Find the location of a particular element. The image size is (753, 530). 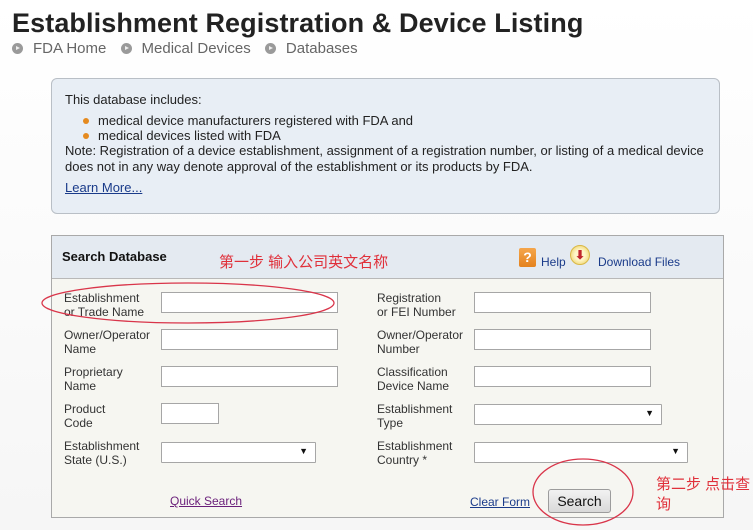

classification-device-name-input is located at coordinates (562, 376).